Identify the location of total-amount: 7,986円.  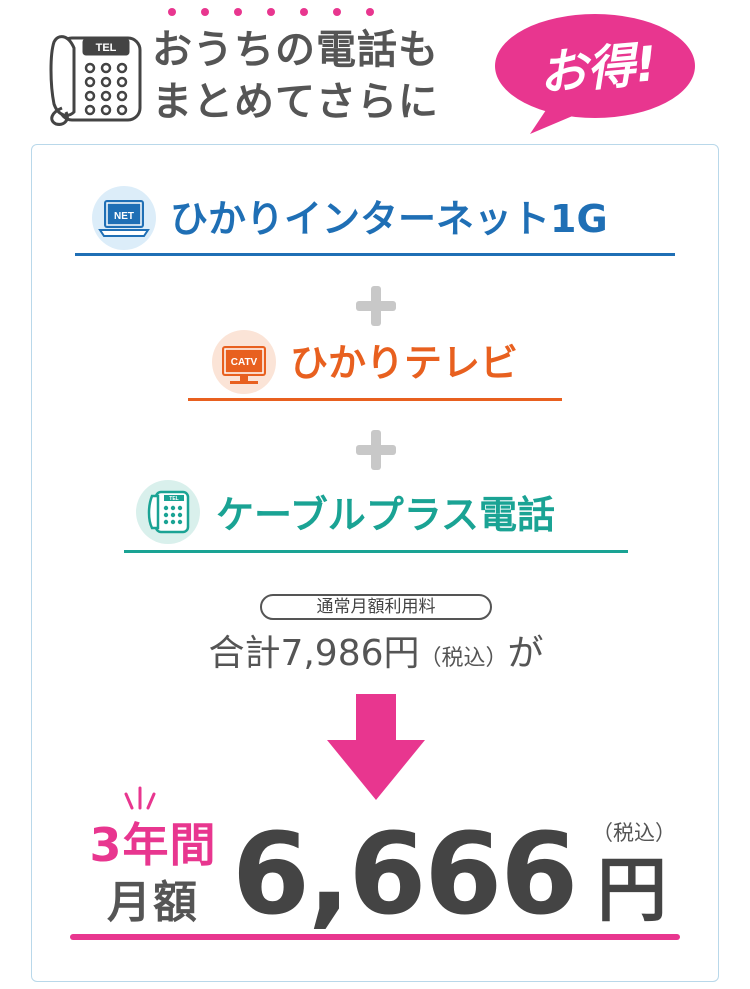
(350, 653).